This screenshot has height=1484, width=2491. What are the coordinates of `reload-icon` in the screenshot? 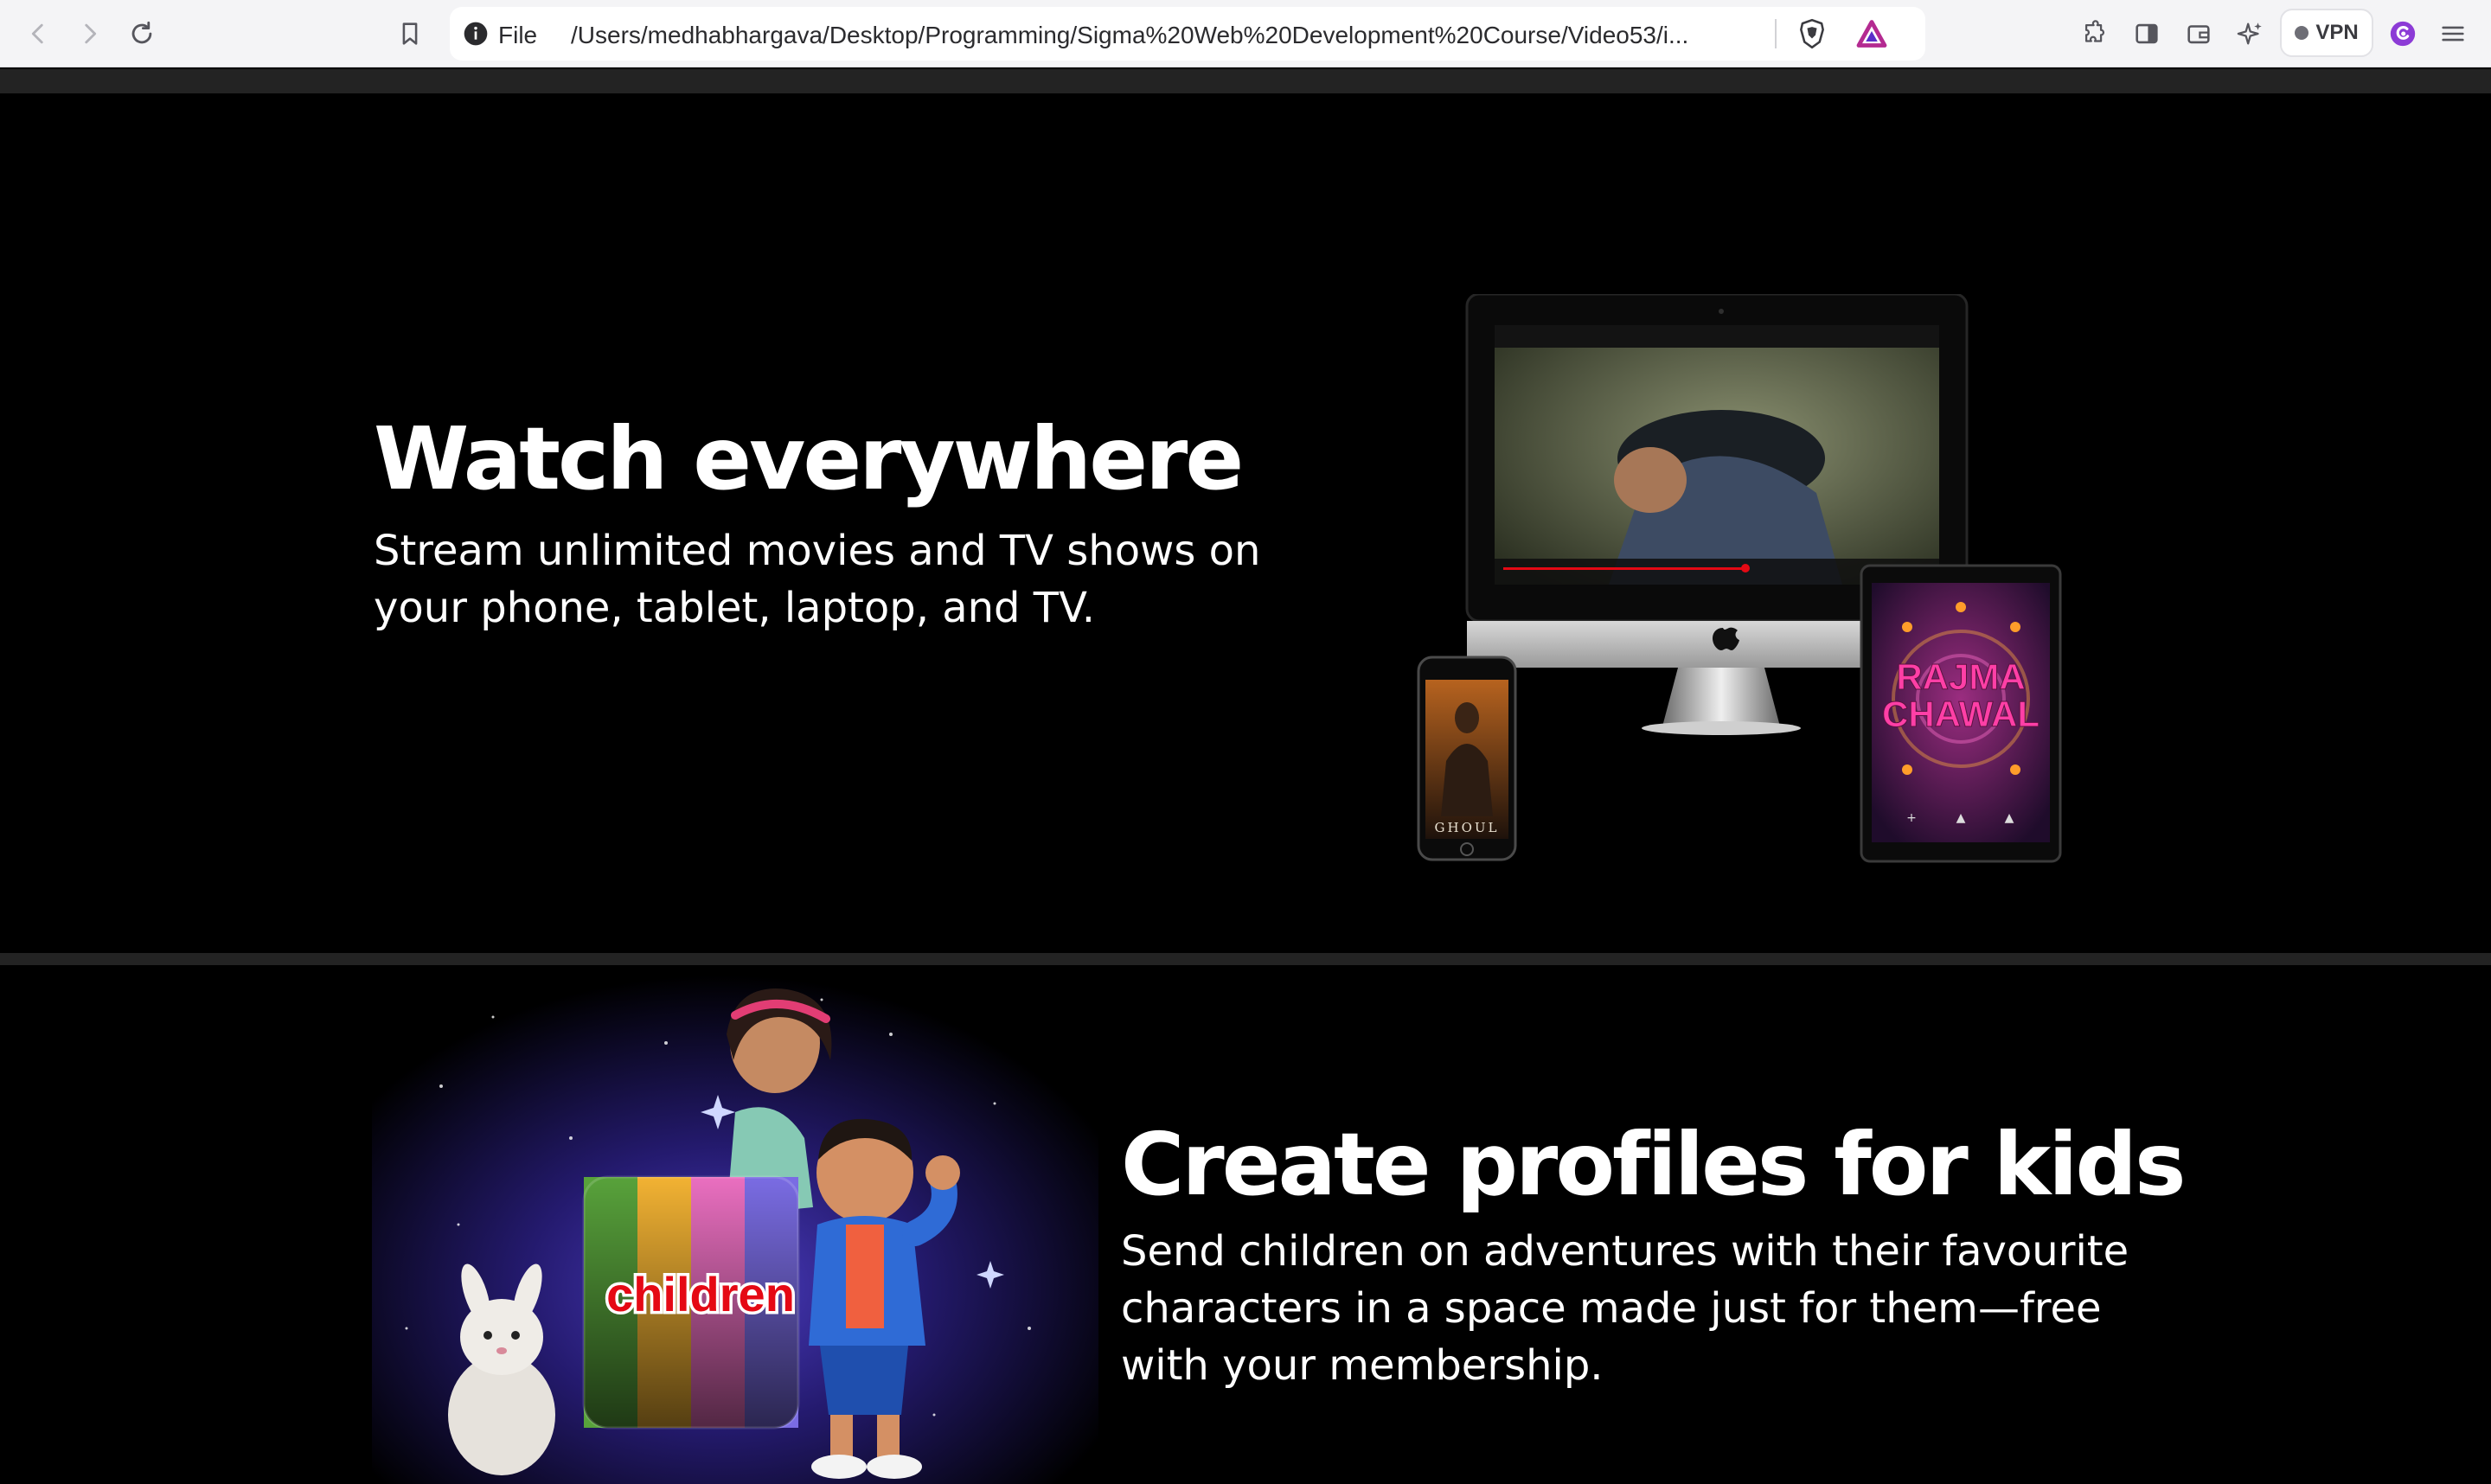 It's located at (141, 32).